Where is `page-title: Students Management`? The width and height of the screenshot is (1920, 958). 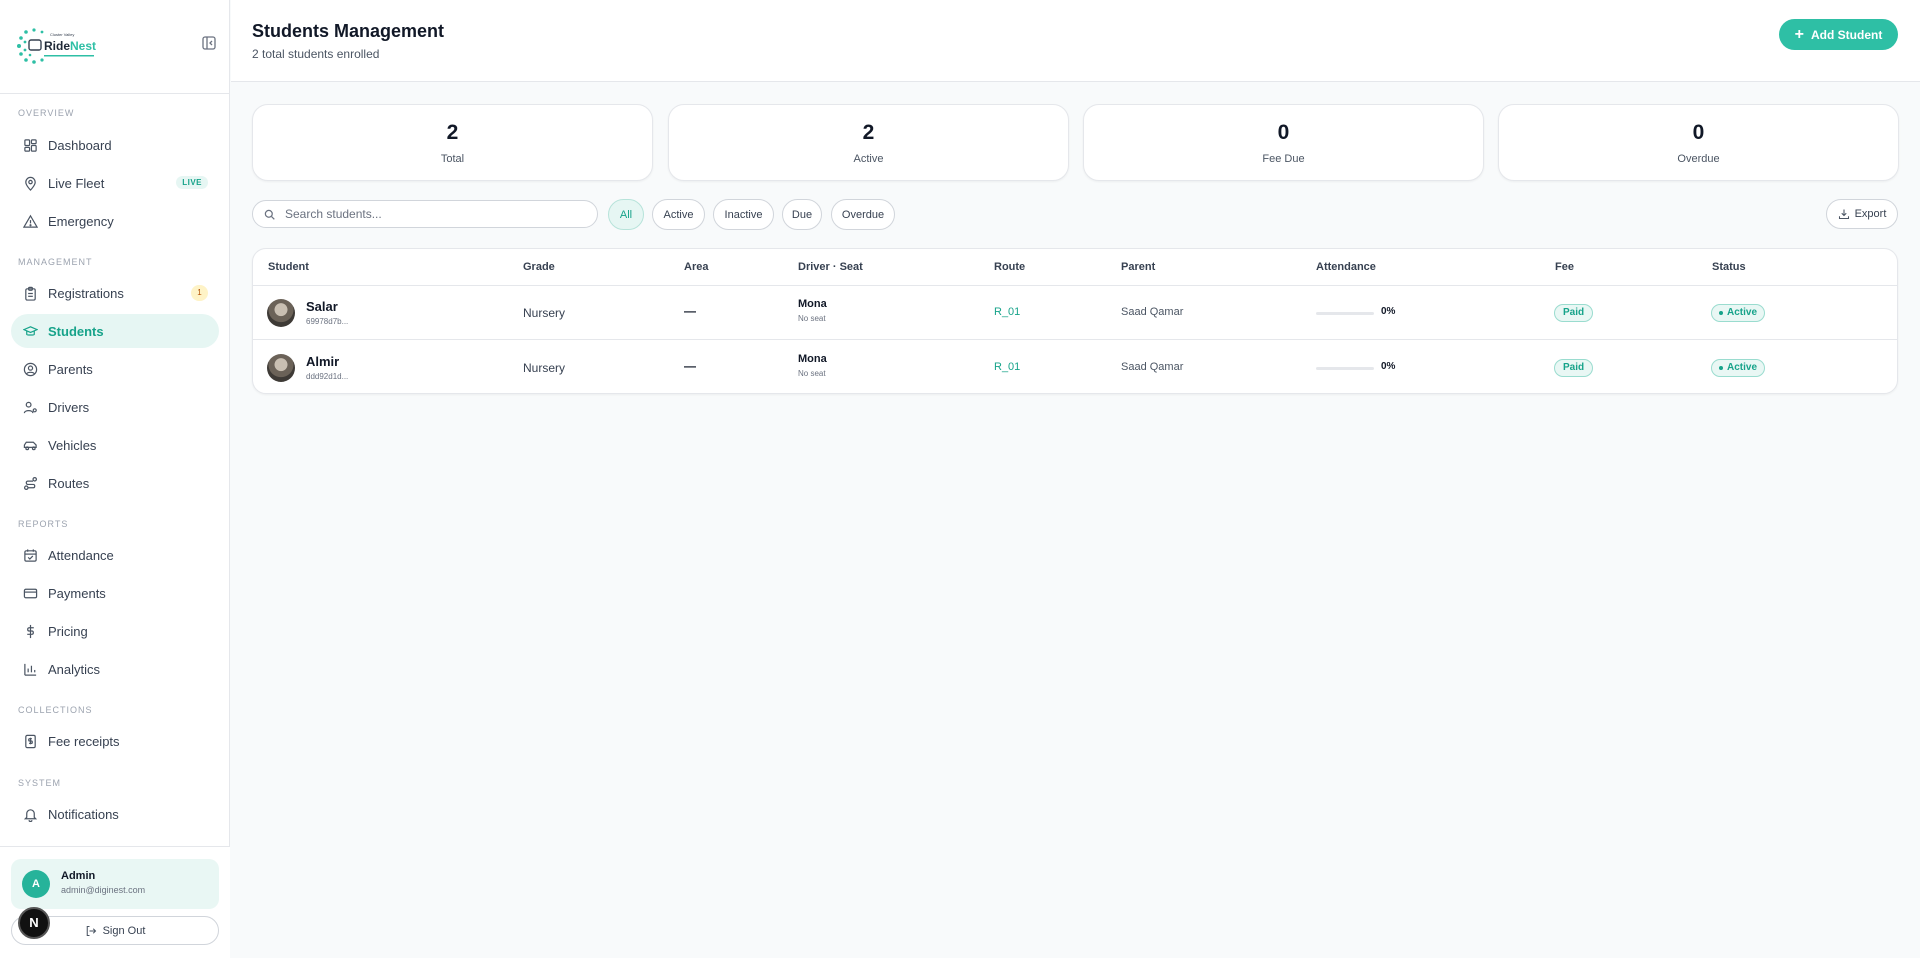 page-title: Students Management is located at coordinates (348, 31).